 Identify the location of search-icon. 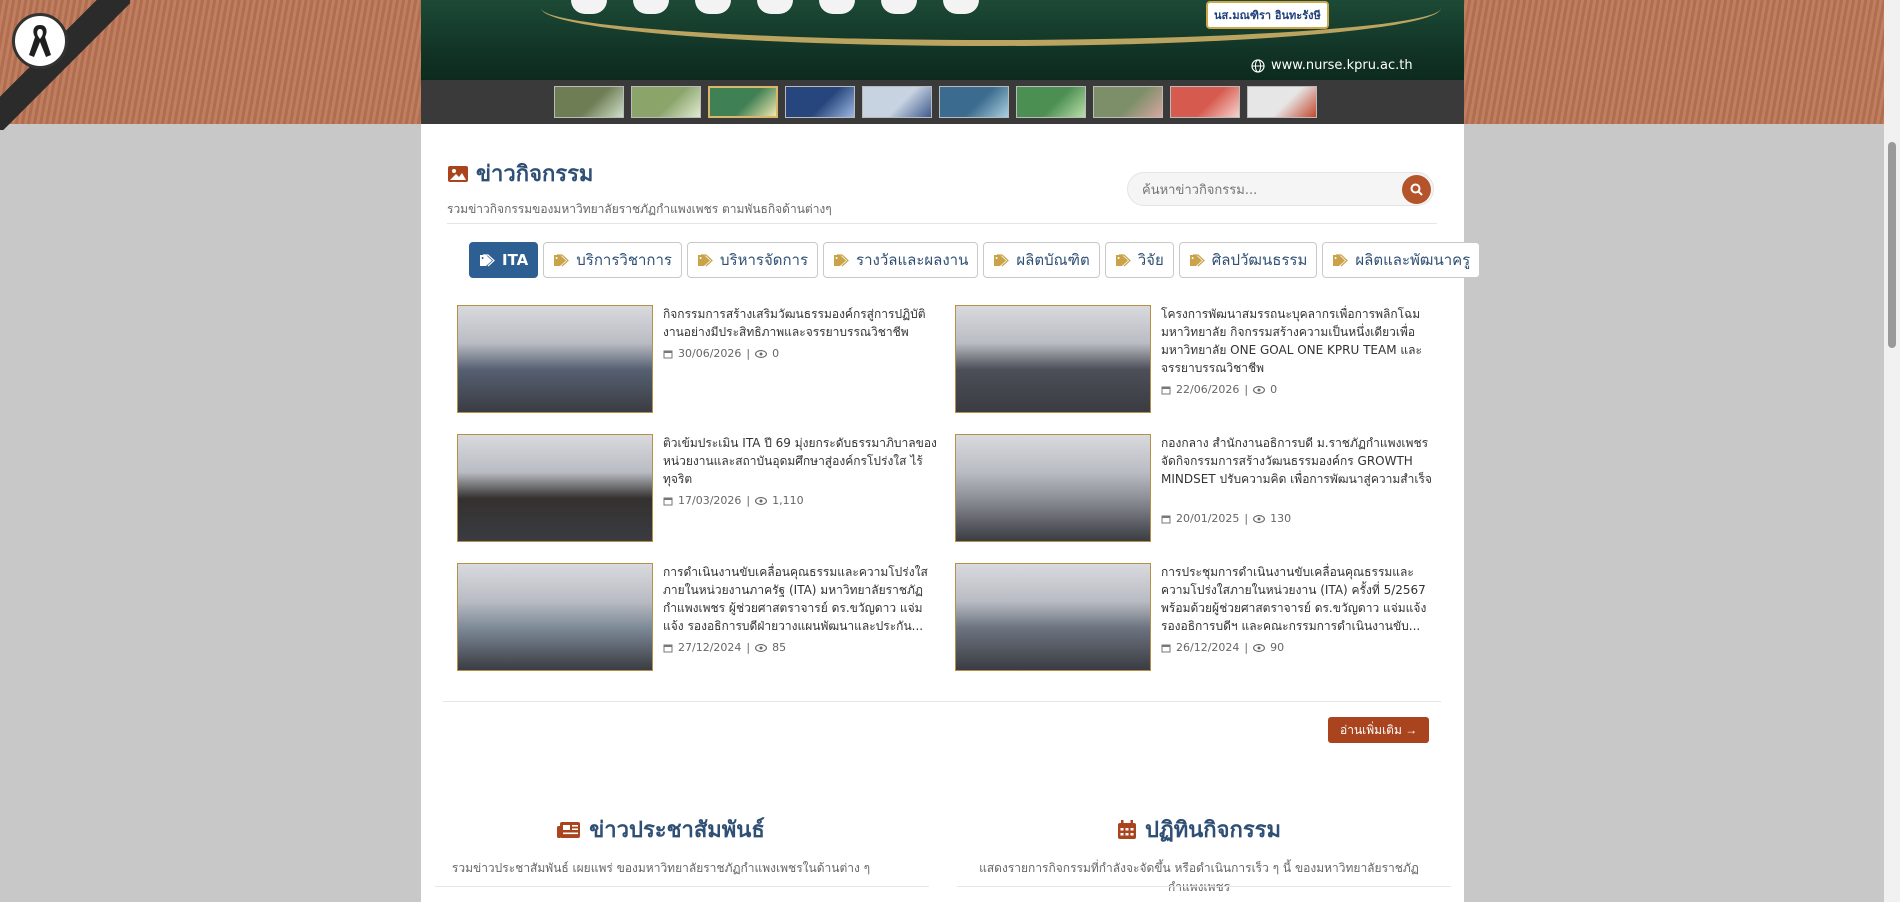
(1416, 189).